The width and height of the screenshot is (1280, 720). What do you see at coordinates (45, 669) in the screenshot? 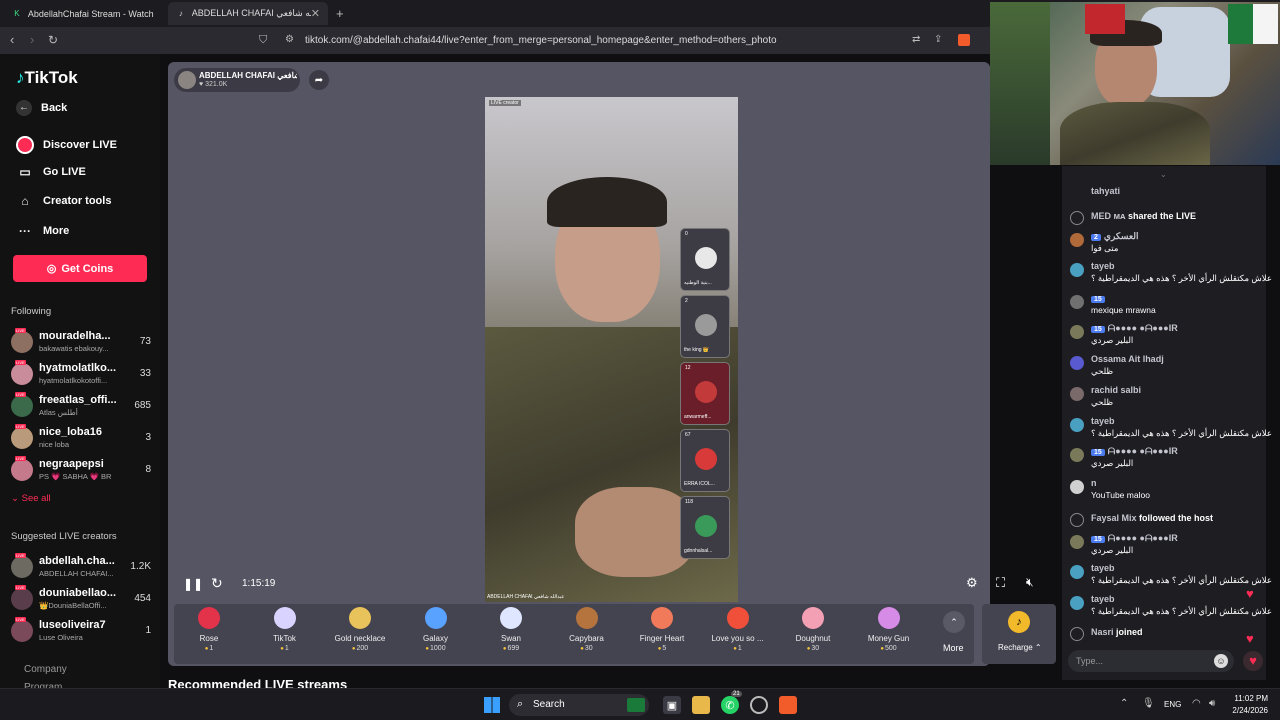
I see `footer-company-link: Company` at bounding box center [45, 669].